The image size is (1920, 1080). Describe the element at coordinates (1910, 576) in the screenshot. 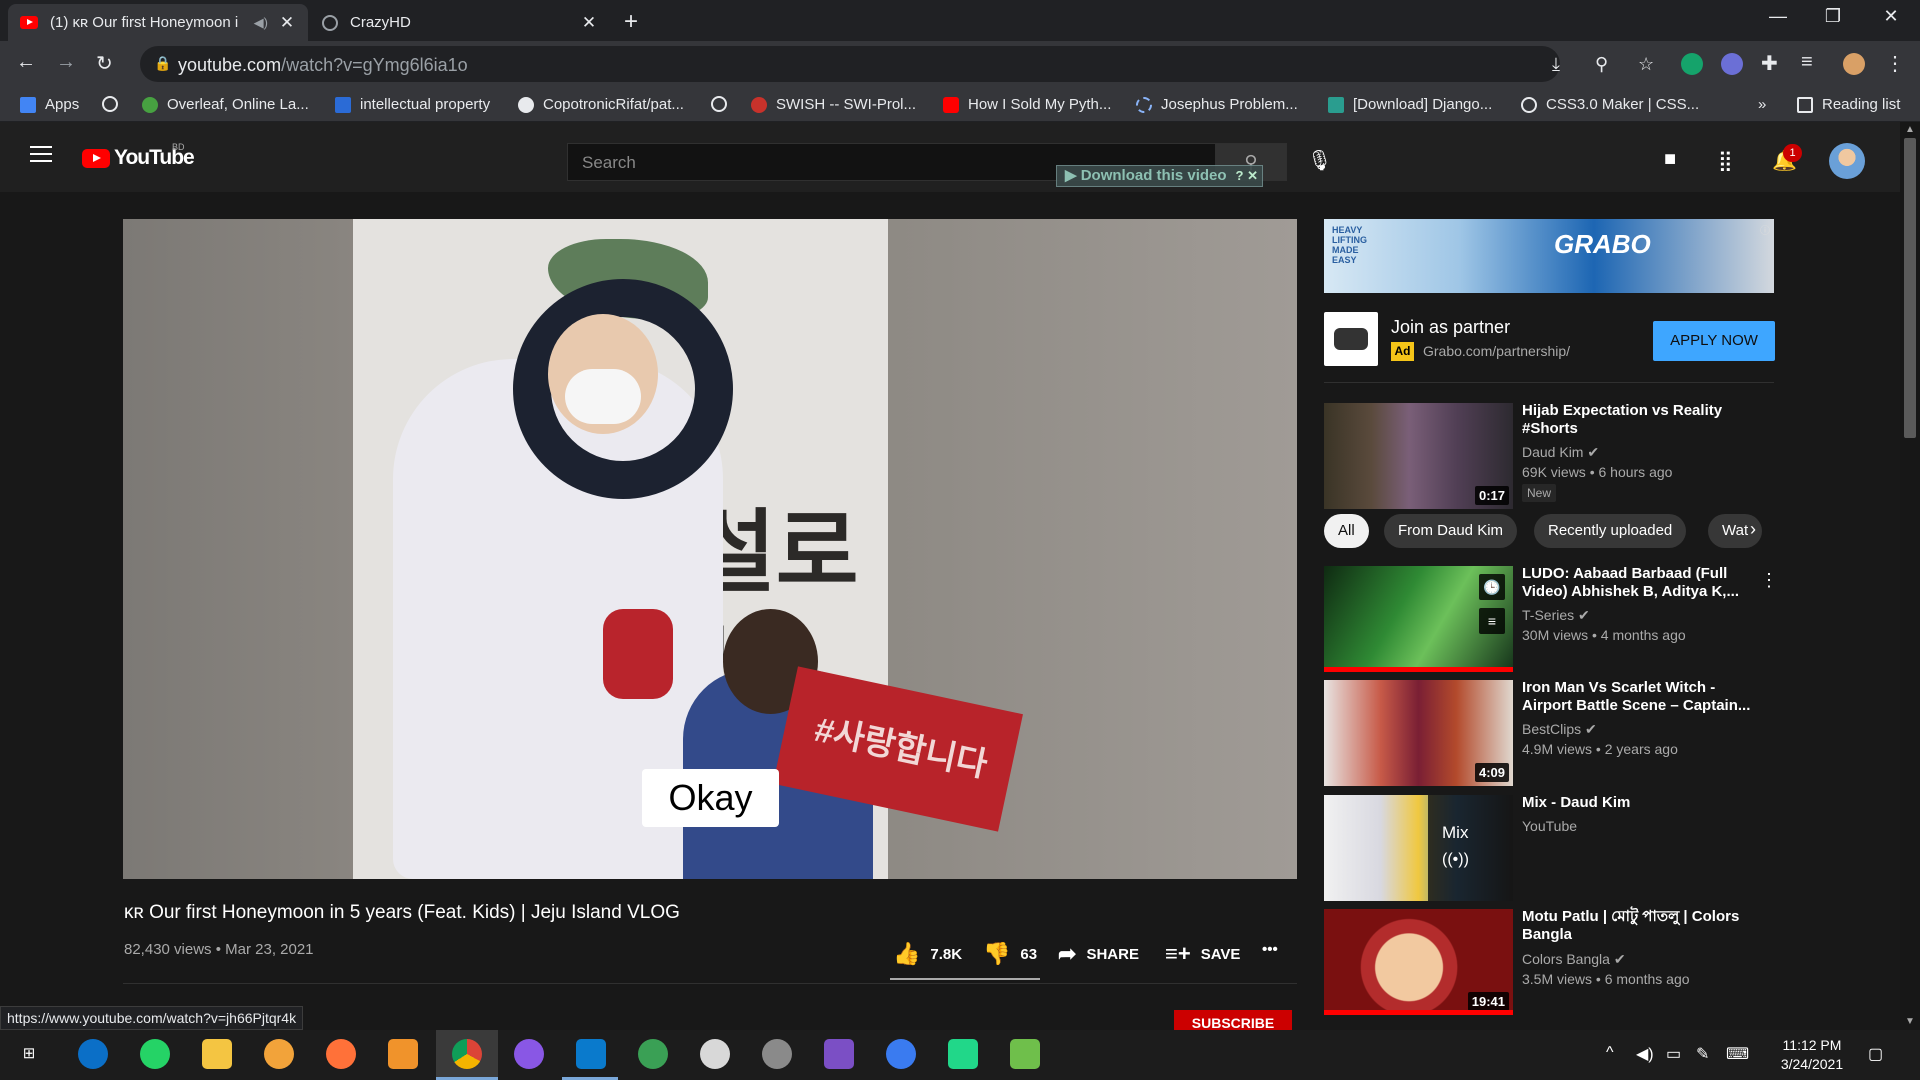

I see `page-scrollbar: ▲ ▼` at that location.